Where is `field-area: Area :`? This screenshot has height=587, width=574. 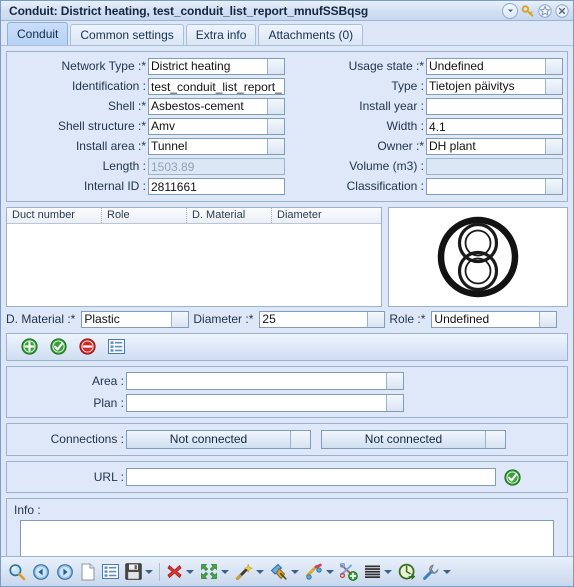 field-area: Area : is located at coordinates (287, 381).